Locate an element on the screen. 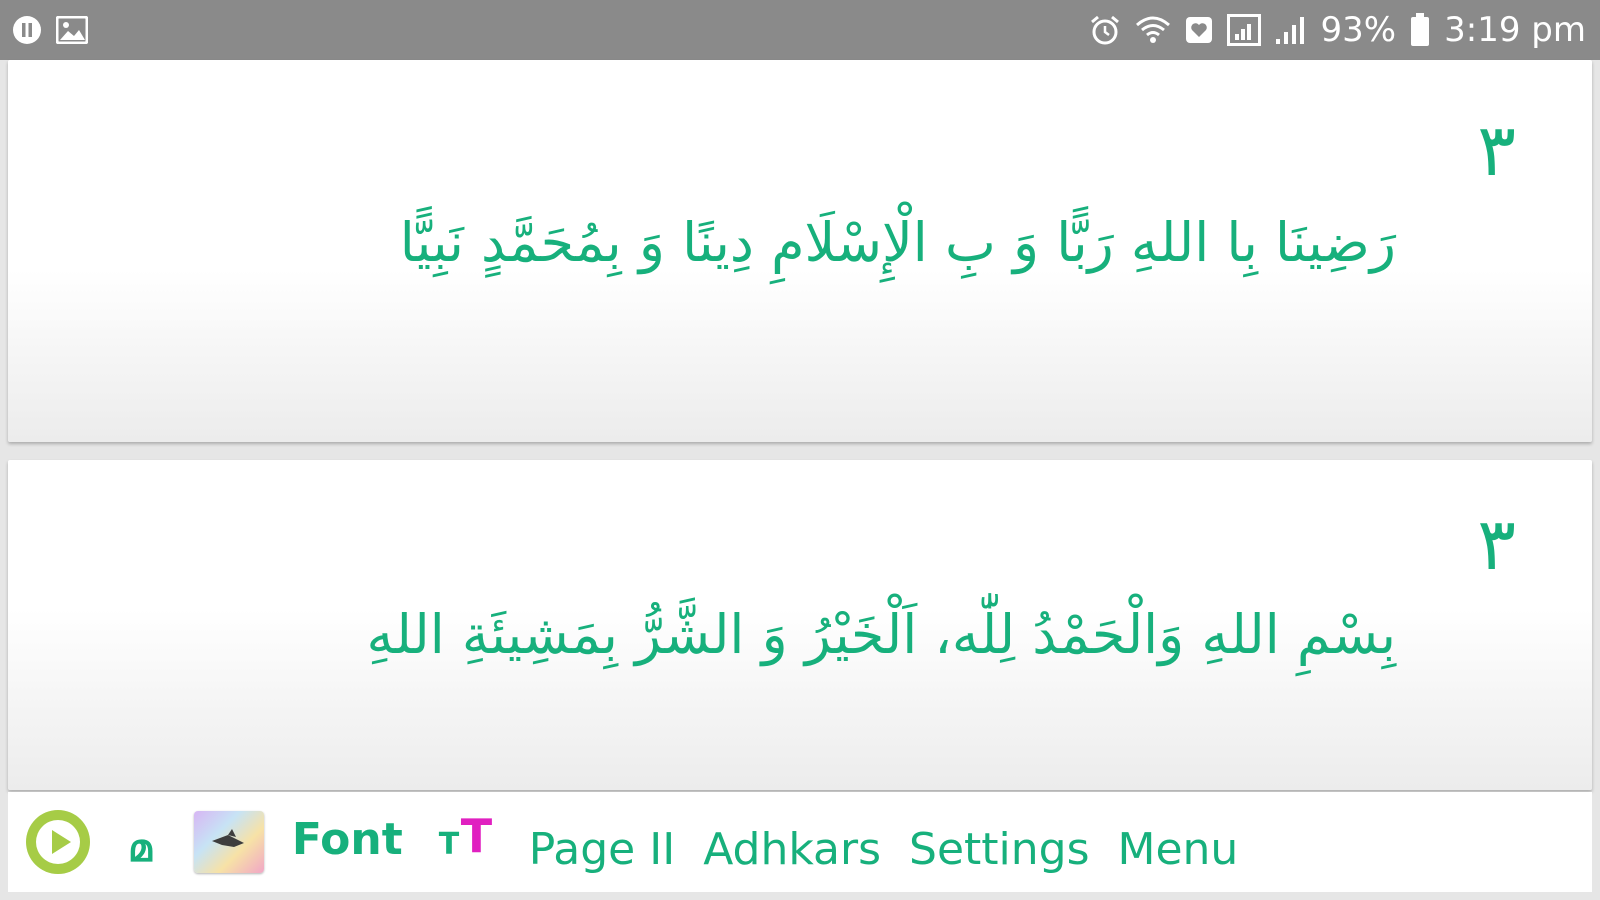 The height and width of the screenshot is (900, 1600). page-button: Page II is located at coordinates (602, 849).